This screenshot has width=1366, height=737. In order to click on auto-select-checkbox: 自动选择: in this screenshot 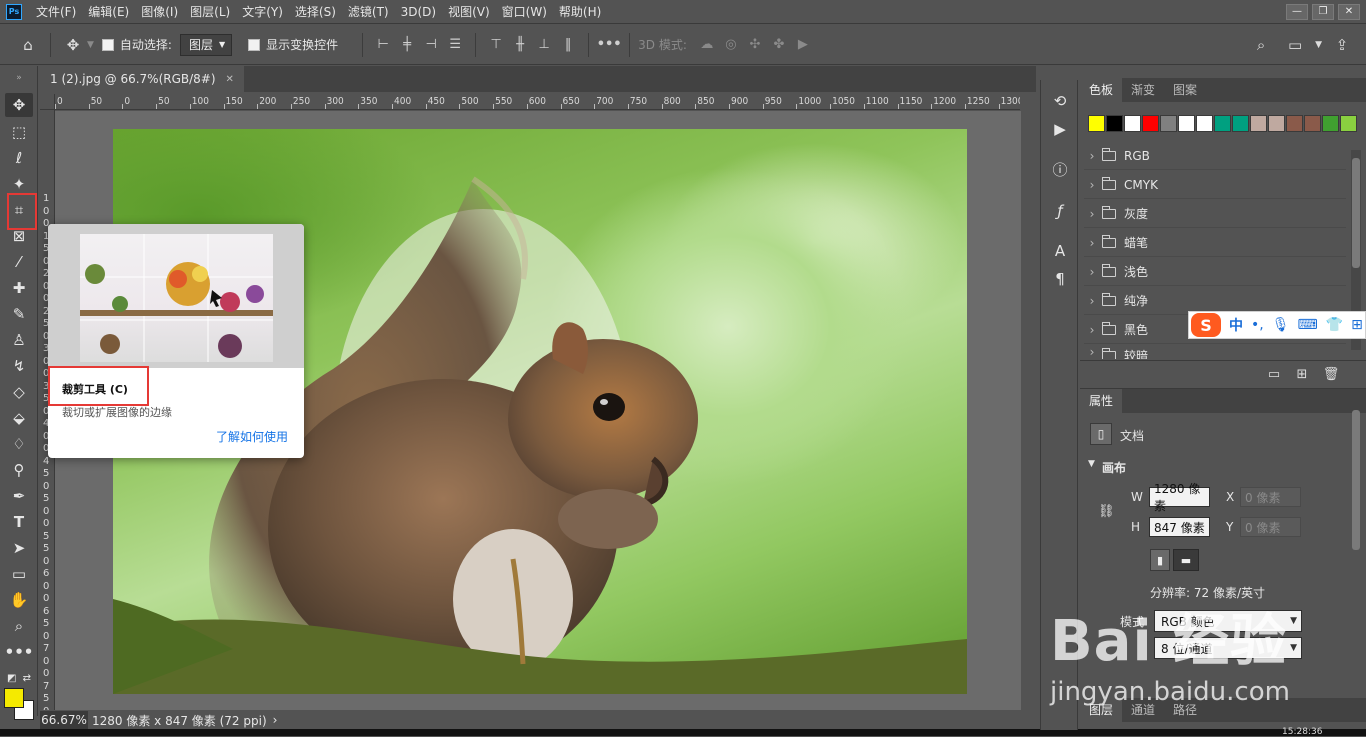, I will do `click(136, 44)`.